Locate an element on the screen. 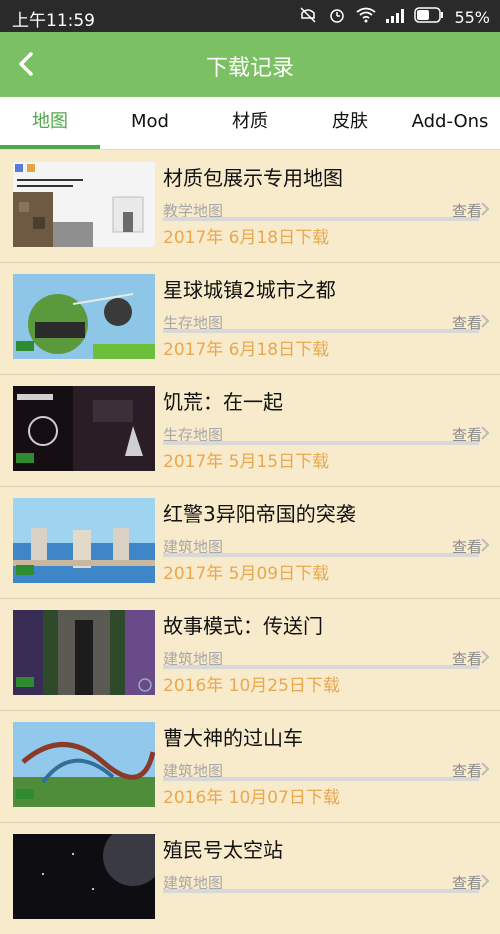 The height and width of the screenshot is (934, 500). app-header: 下载记录 is located at coordinates (250, 64).